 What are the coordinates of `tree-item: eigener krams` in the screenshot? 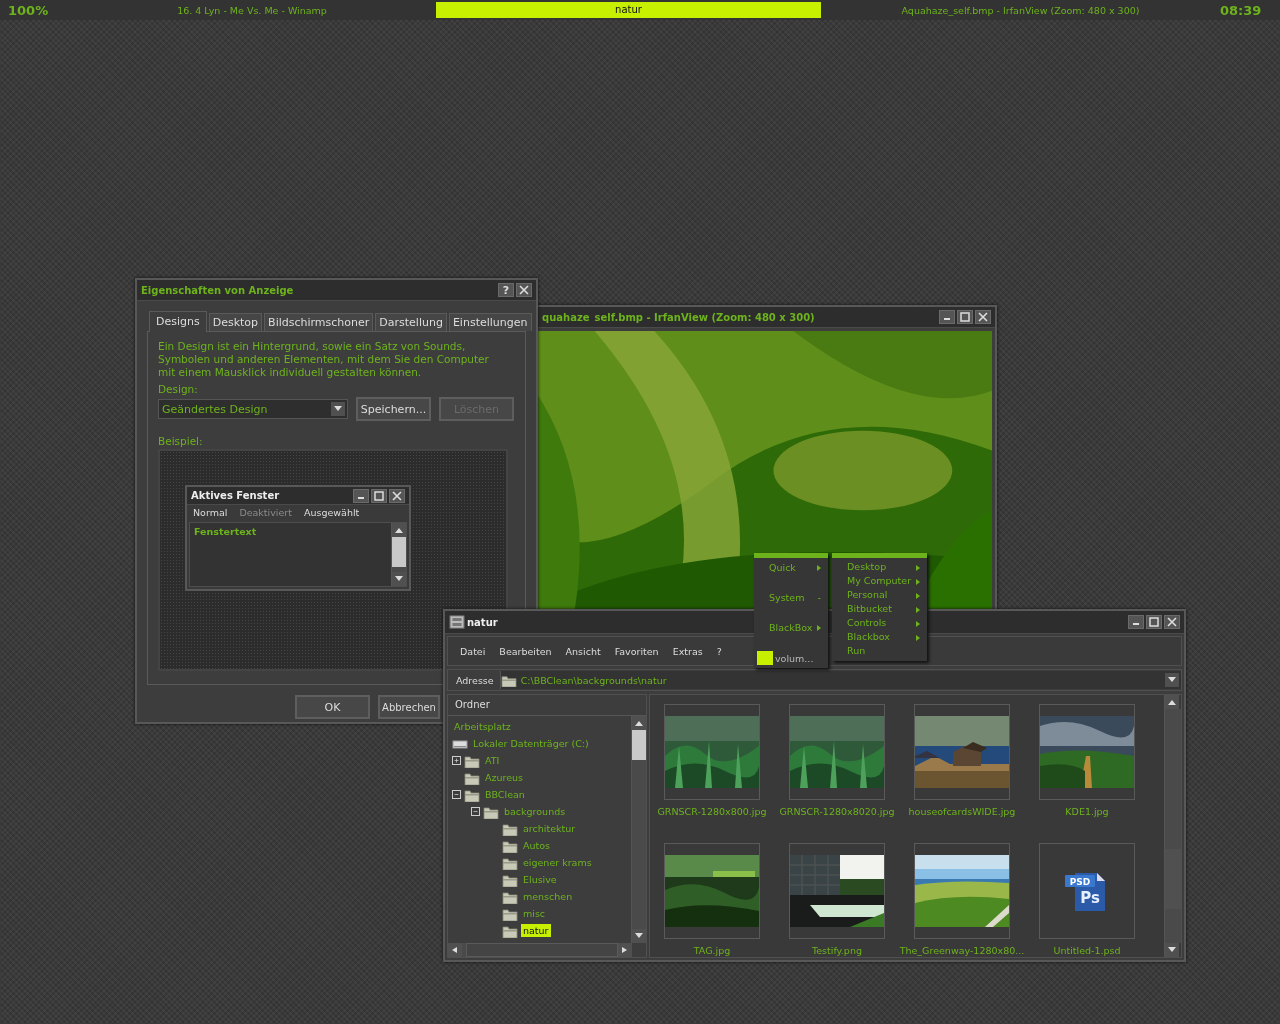 It's located at (557, 862).